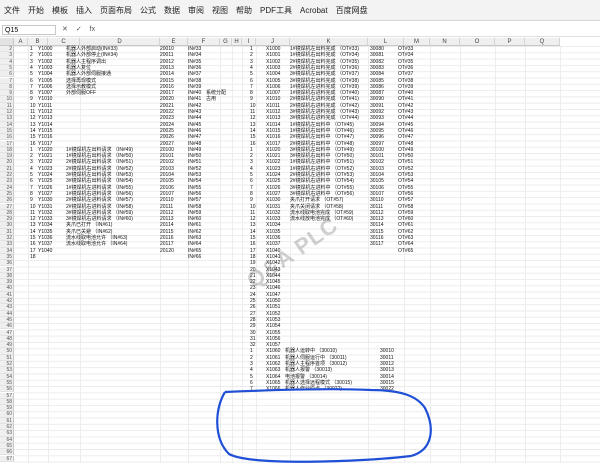  Describe the element at coordinates (445, 42) in the screenshot. I see `column-header: N` at that location.